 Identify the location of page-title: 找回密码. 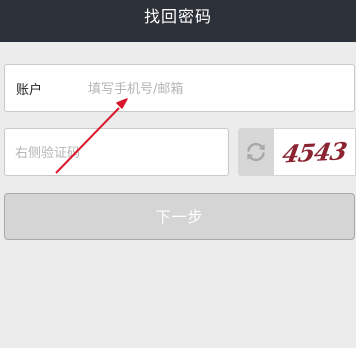
(177, 16).